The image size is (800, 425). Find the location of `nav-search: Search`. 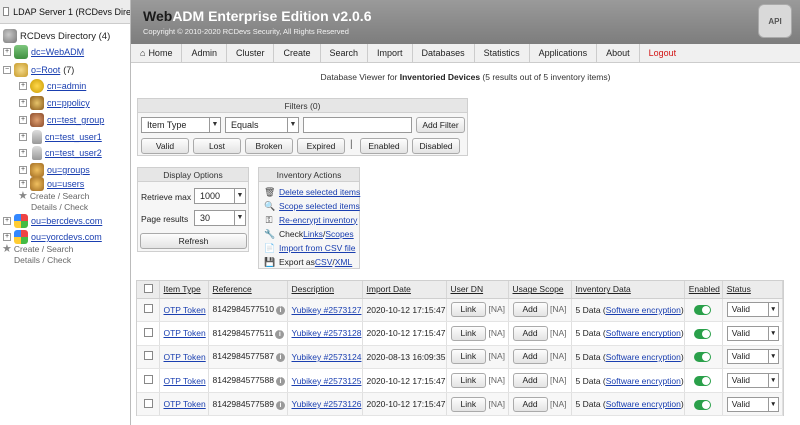

nav-search: Search is located at coordinates (345, 53).